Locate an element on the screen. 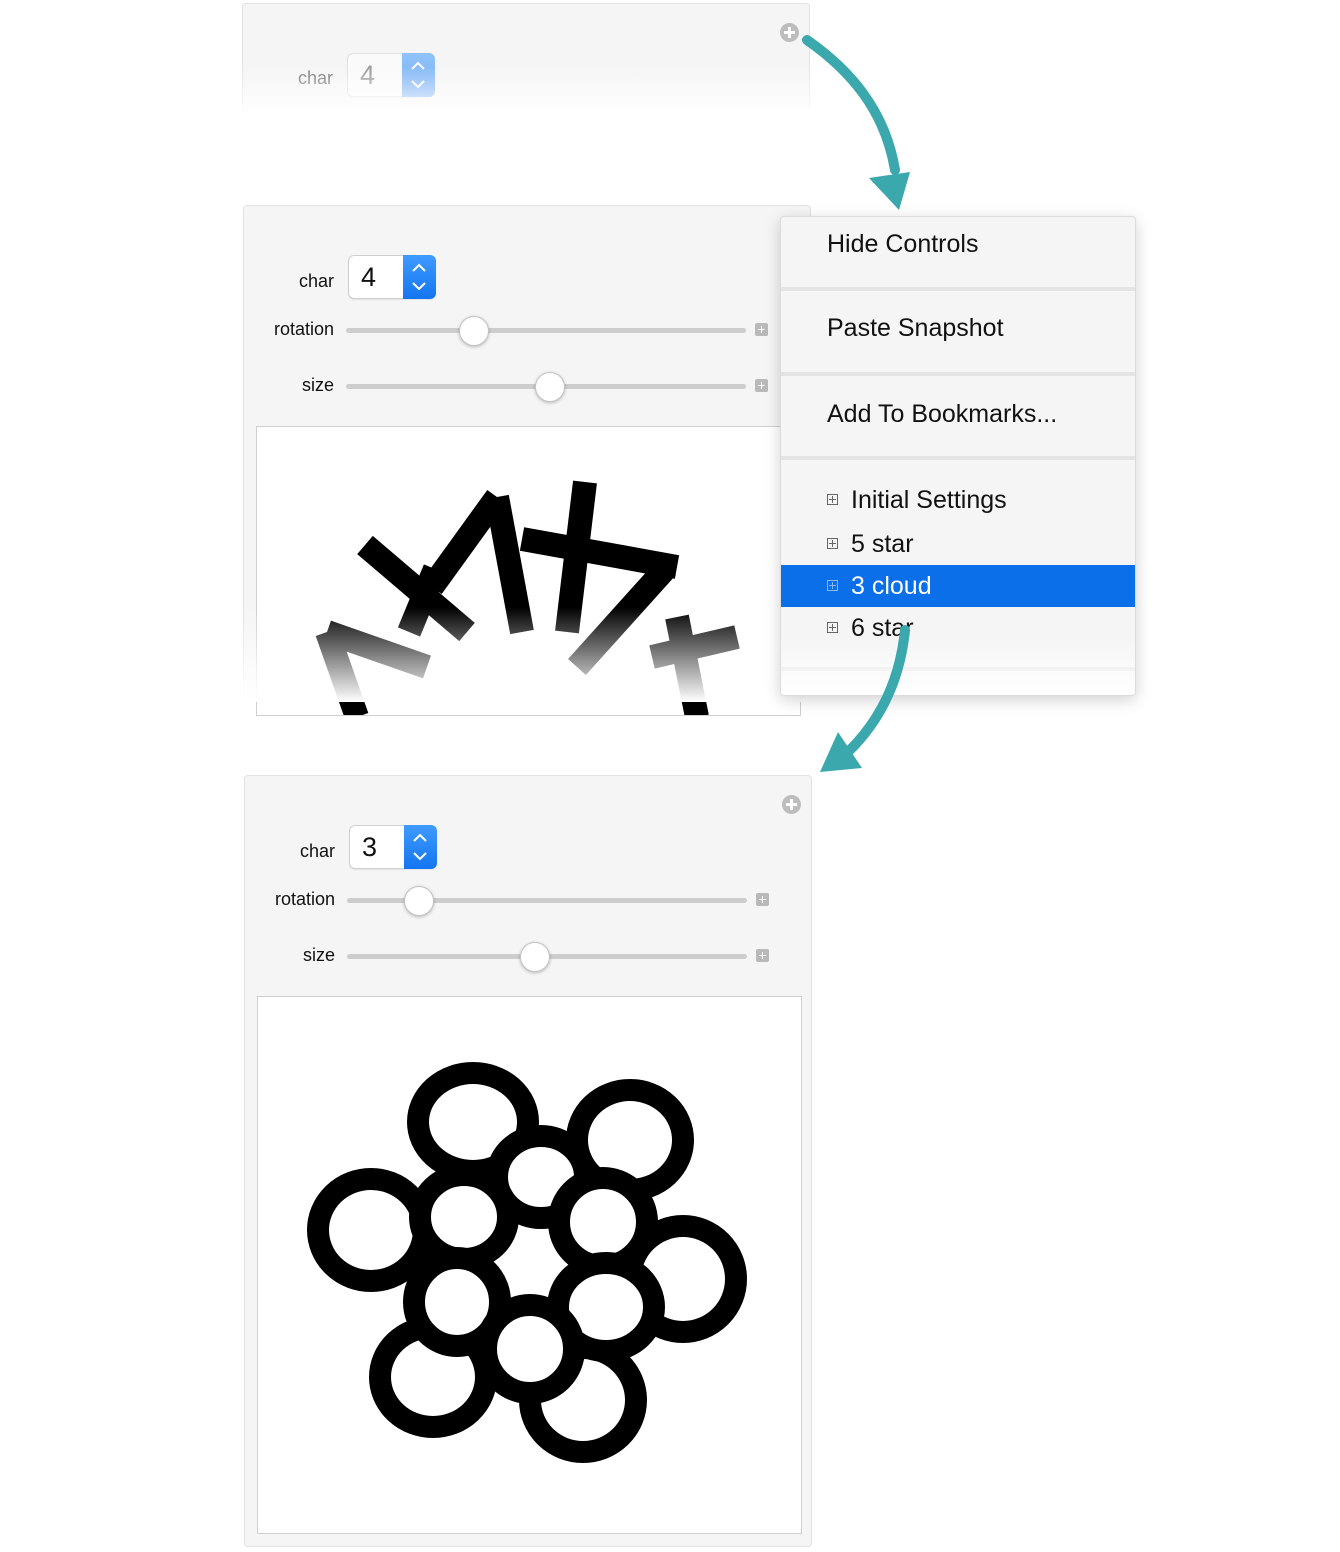 Image resolution: width=1340 pixels, height=1552 pixels. char-spinner: 3 is located at coordinates (393, 847).